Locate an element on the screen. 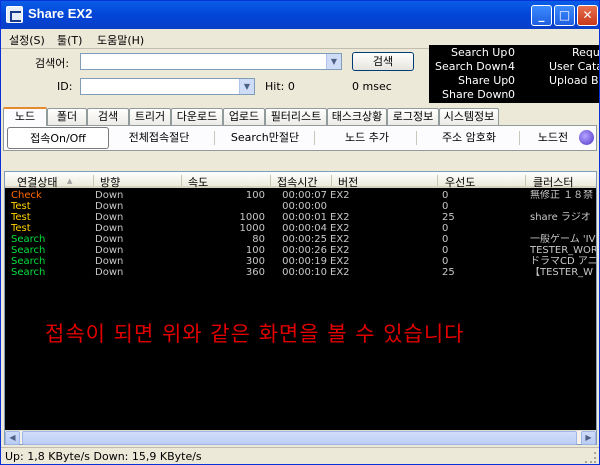 This screenshot has width=600, height=465. keyword-combo: ▼ is located at coordinates (211, 61).